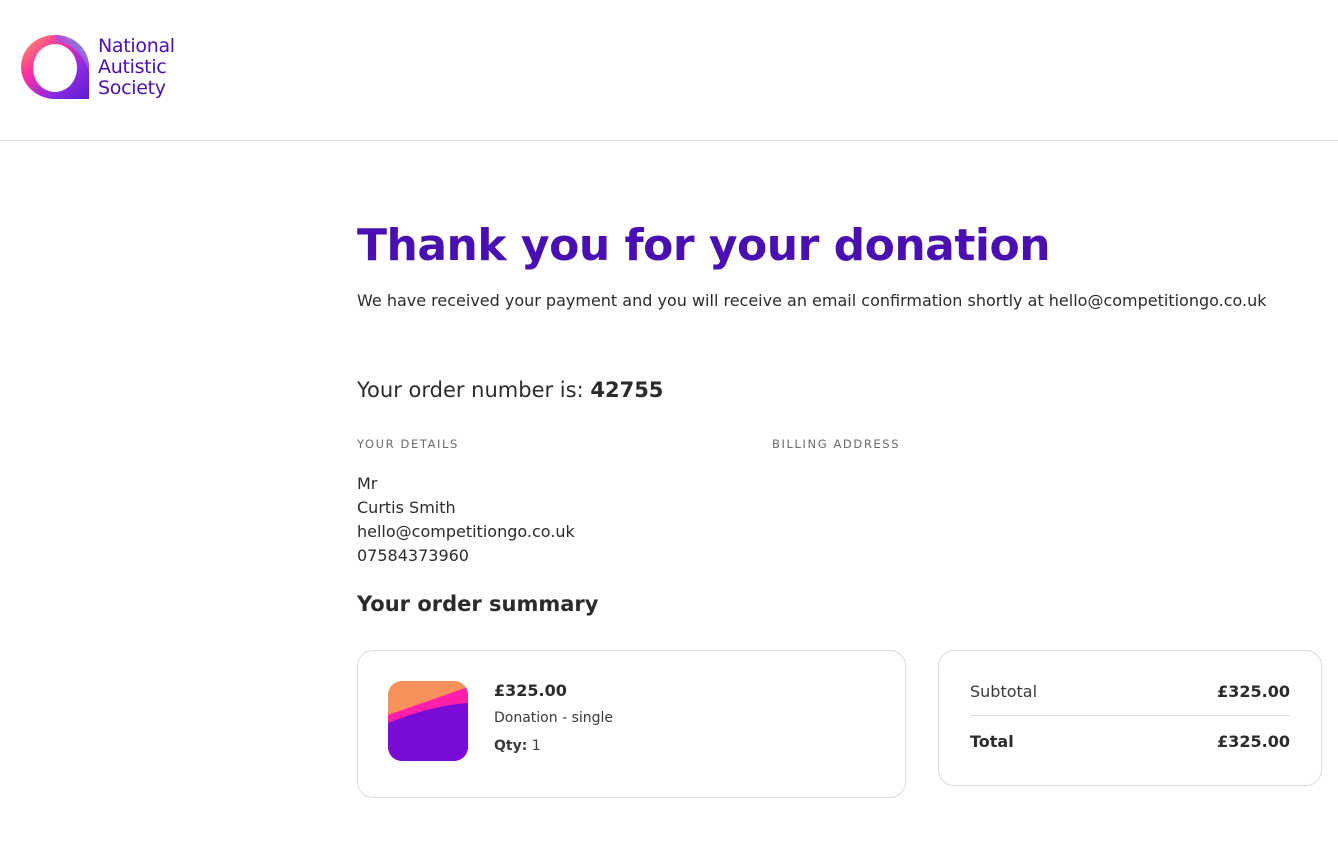 This screenshot has height=851, width=1338. Describe the element at coordinates (408, 444) in the screenshot. I see `your-details-label: YOUR DETAILS` at that location.